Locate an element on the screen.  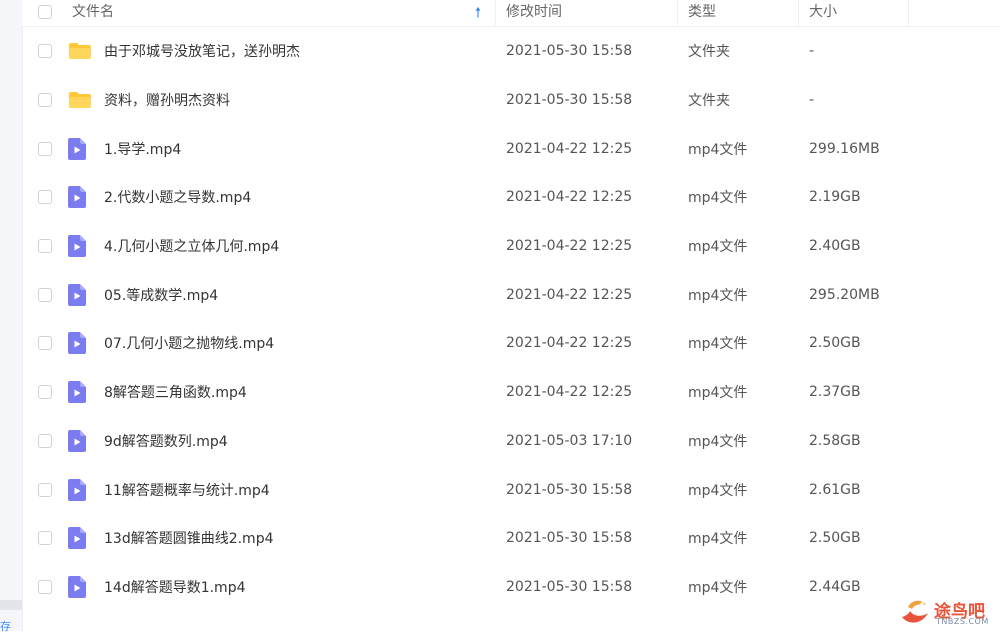
left-sidebar-rail: 存 is located at coordinates (11, 316).